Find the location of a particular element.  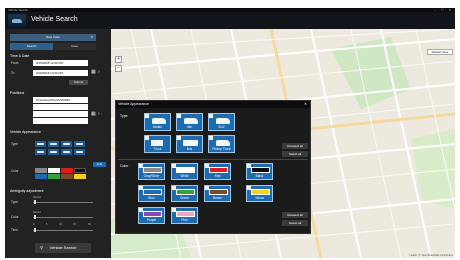

tab-search: Search is located at coordinates (31, 46).